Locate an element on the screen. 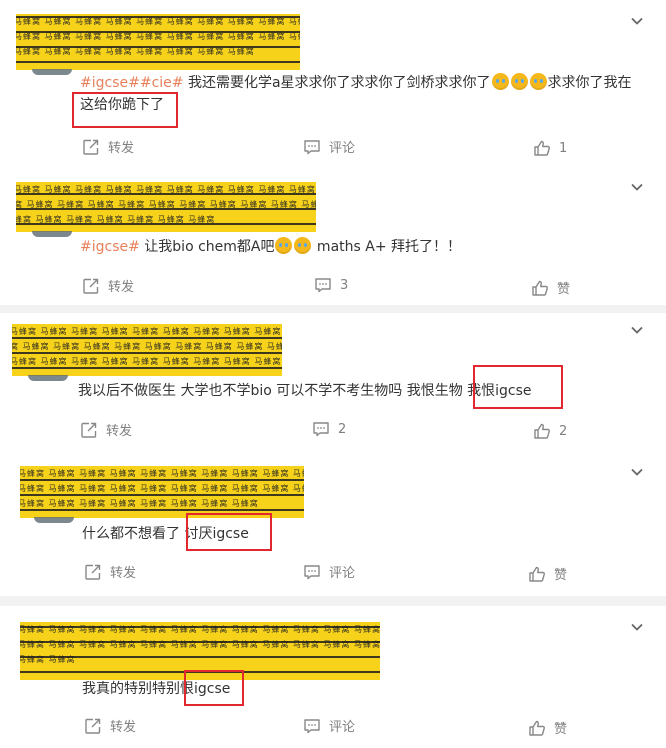 This screenshot has width=666, height=748. hashtag-link: #igcse# is located at coordinates (110, 247).